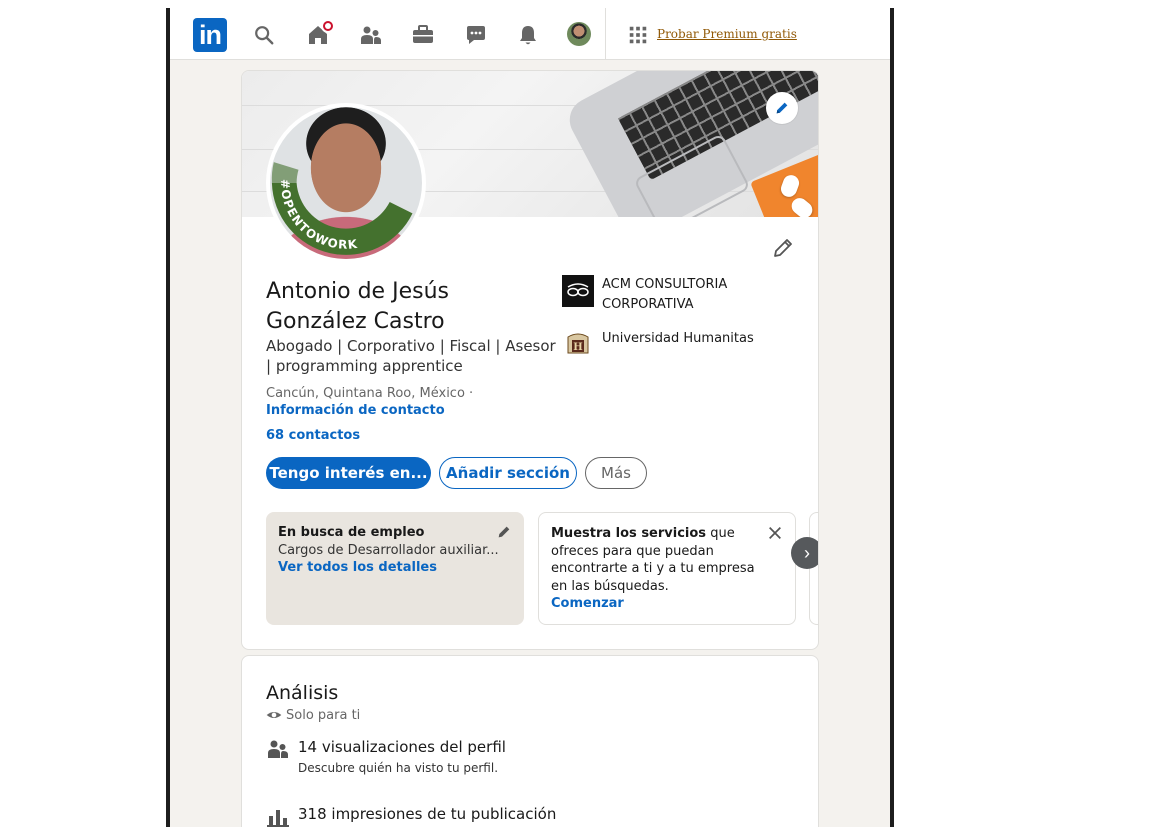  Describe the element at coordinates (804, 553) in the screenshot. I see `carousel-next-button: ›` at that location.